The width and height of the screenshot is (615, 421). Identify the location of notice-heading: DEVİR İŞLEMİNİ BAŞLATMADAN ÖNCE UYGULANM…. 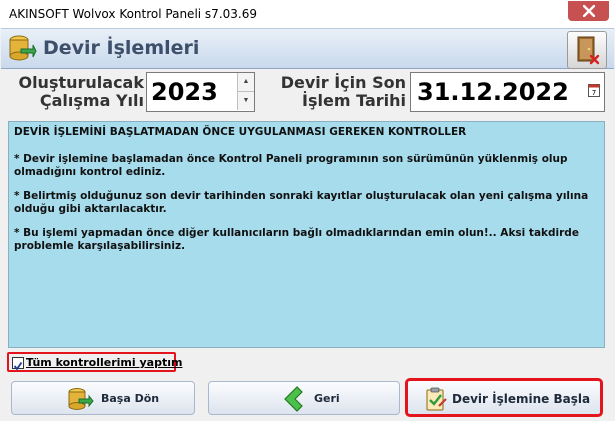
(240, 132).